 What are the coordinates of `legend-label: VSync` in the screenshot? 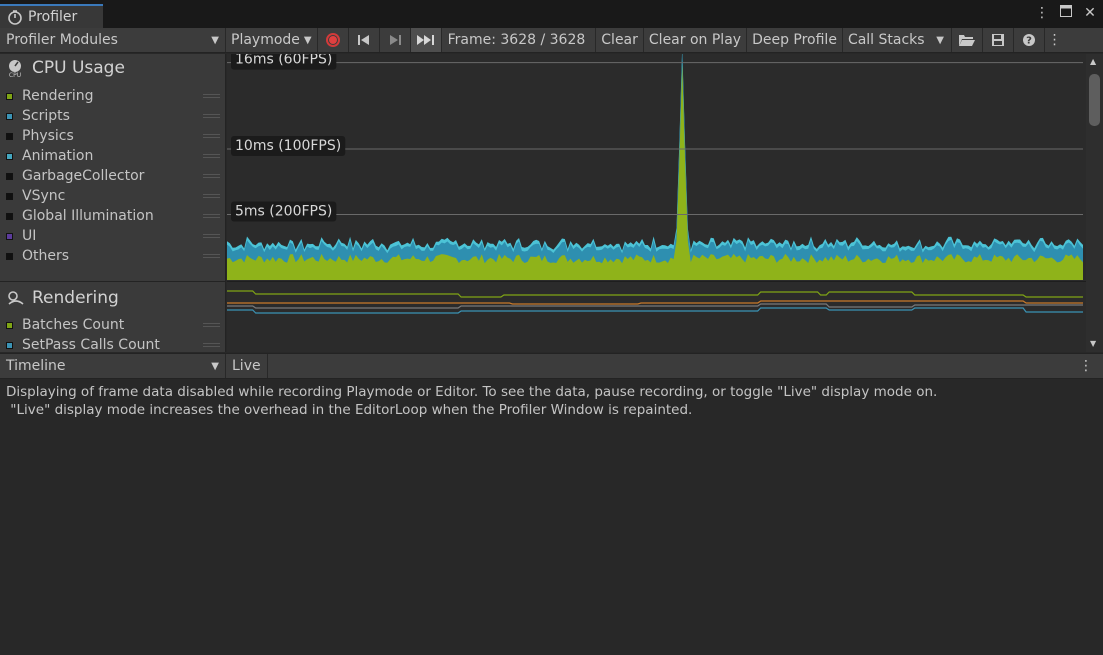 It's located at (44, 196).